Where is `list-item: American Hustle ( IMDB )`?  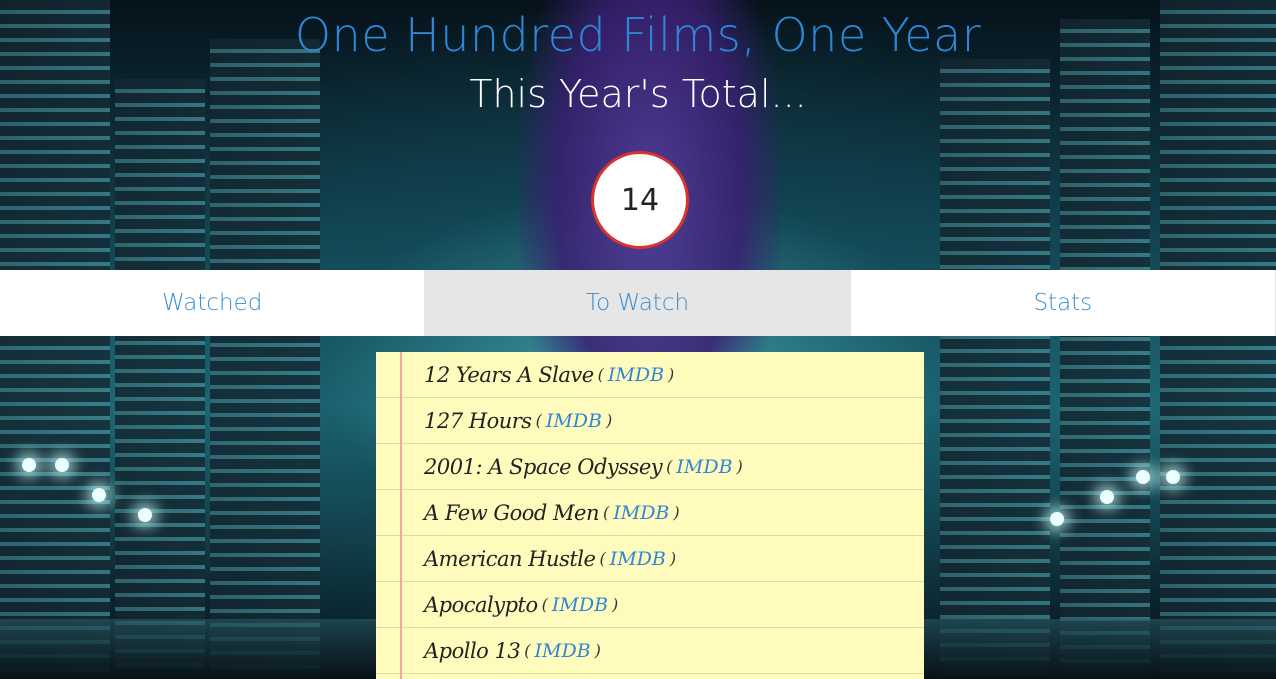
list-item: American Hustle ( IMDB ) is located at coordinates (650, 559).